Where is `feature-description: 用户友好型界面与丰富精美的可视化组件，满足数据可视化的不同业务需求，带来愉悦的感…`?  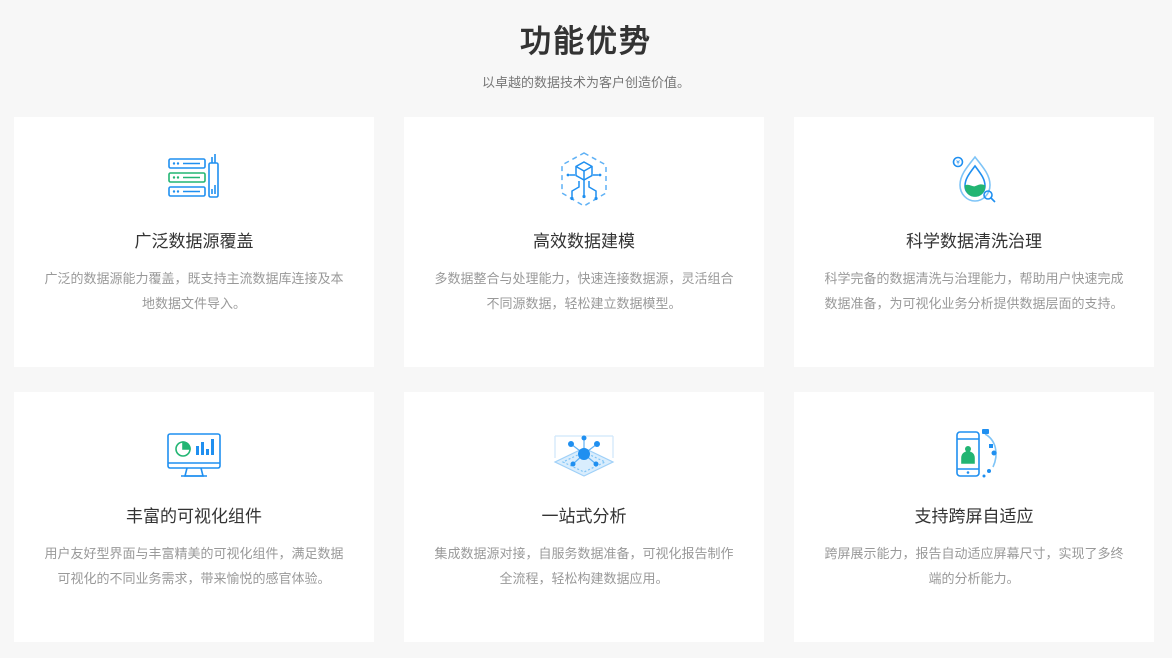 feature-description: 用户友好型界面与丰富精美的可视化组件，满足数据可视化的不同业务需求，带来愉悦的感… is located at coordinates (194, 567).